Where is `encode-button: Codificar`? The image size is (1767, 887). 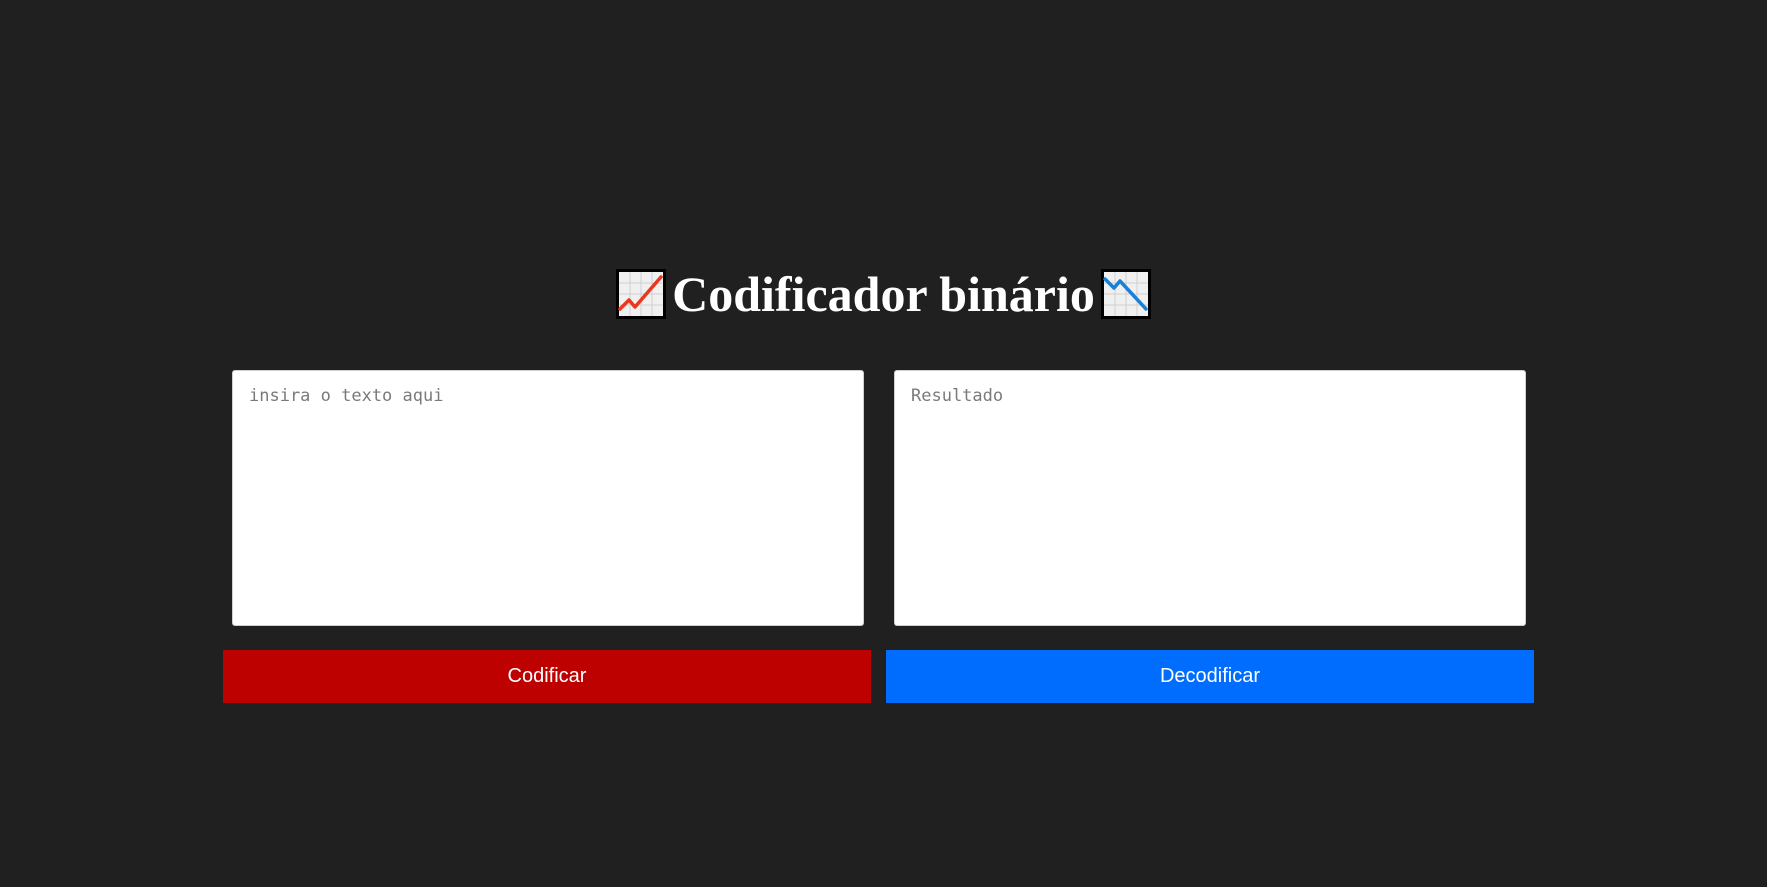
encode-button: Codificar is located at coordinates (547, 676).